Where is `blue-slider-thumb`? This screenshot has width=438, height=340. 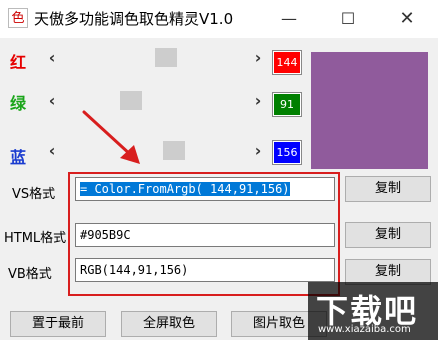
blue-slider-thumb is located at coordinates (173, 150).